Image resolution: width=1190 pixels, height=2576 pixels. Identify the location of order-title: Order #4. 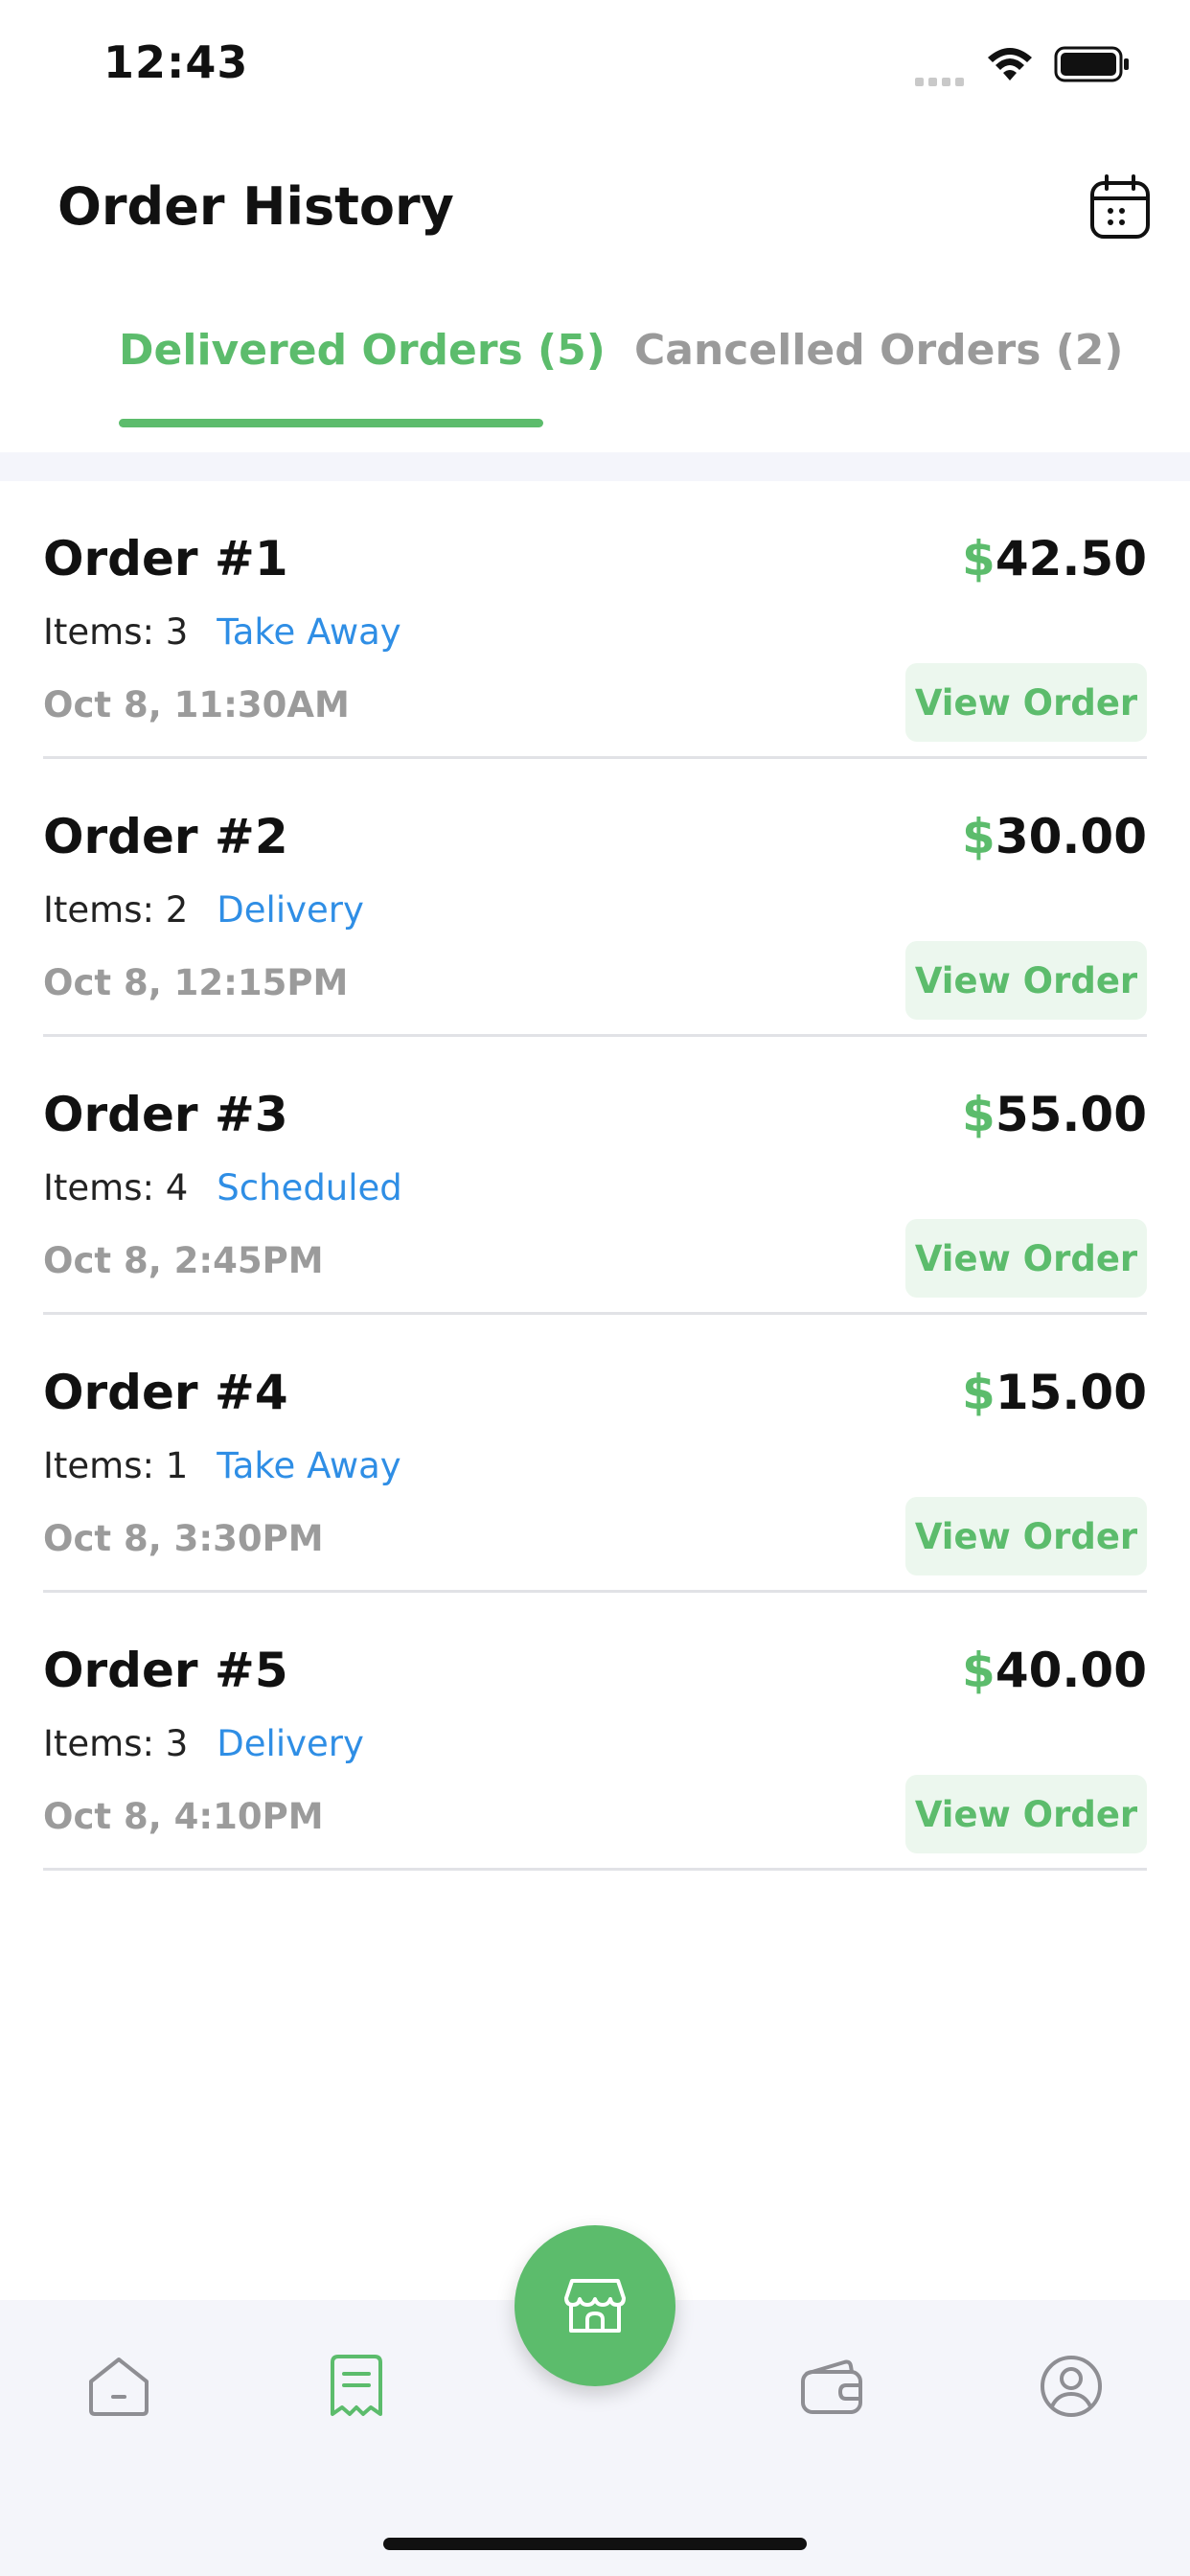
(166, 1392).